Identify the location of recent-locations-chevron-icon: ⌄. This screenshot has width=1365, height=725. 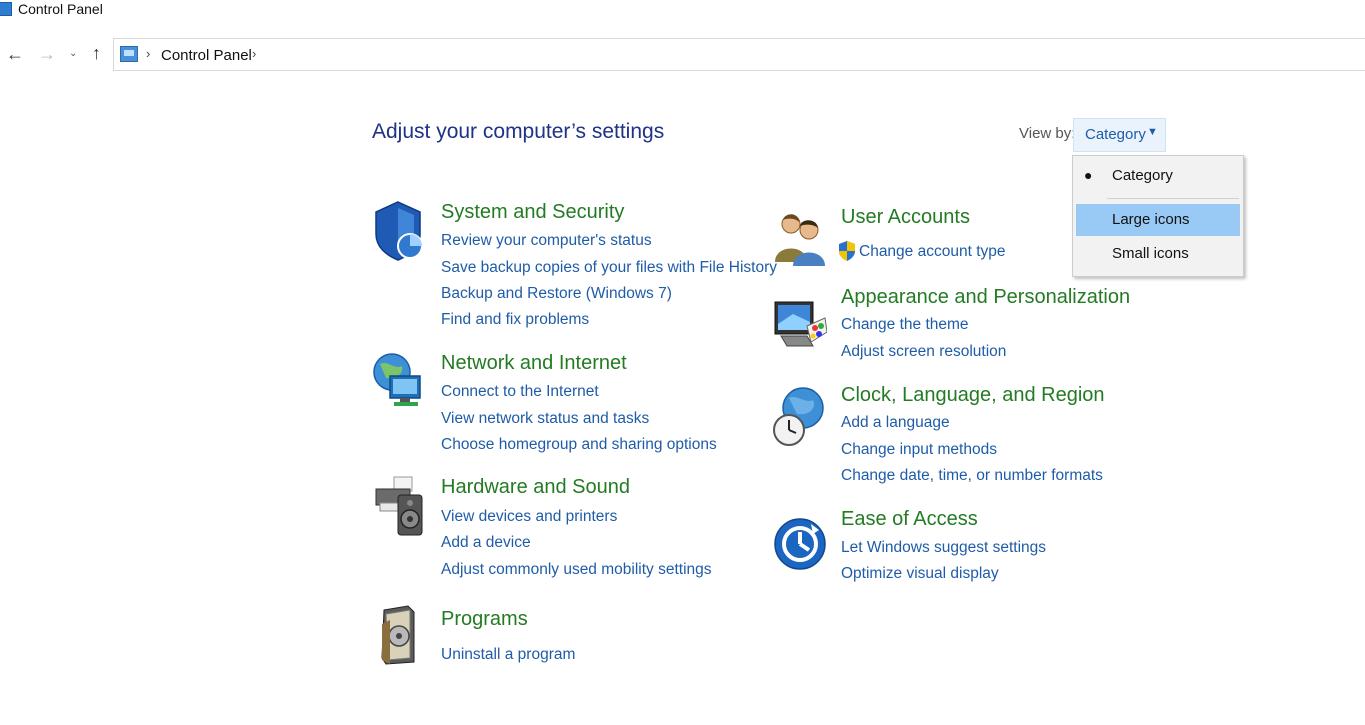
(73, 53).